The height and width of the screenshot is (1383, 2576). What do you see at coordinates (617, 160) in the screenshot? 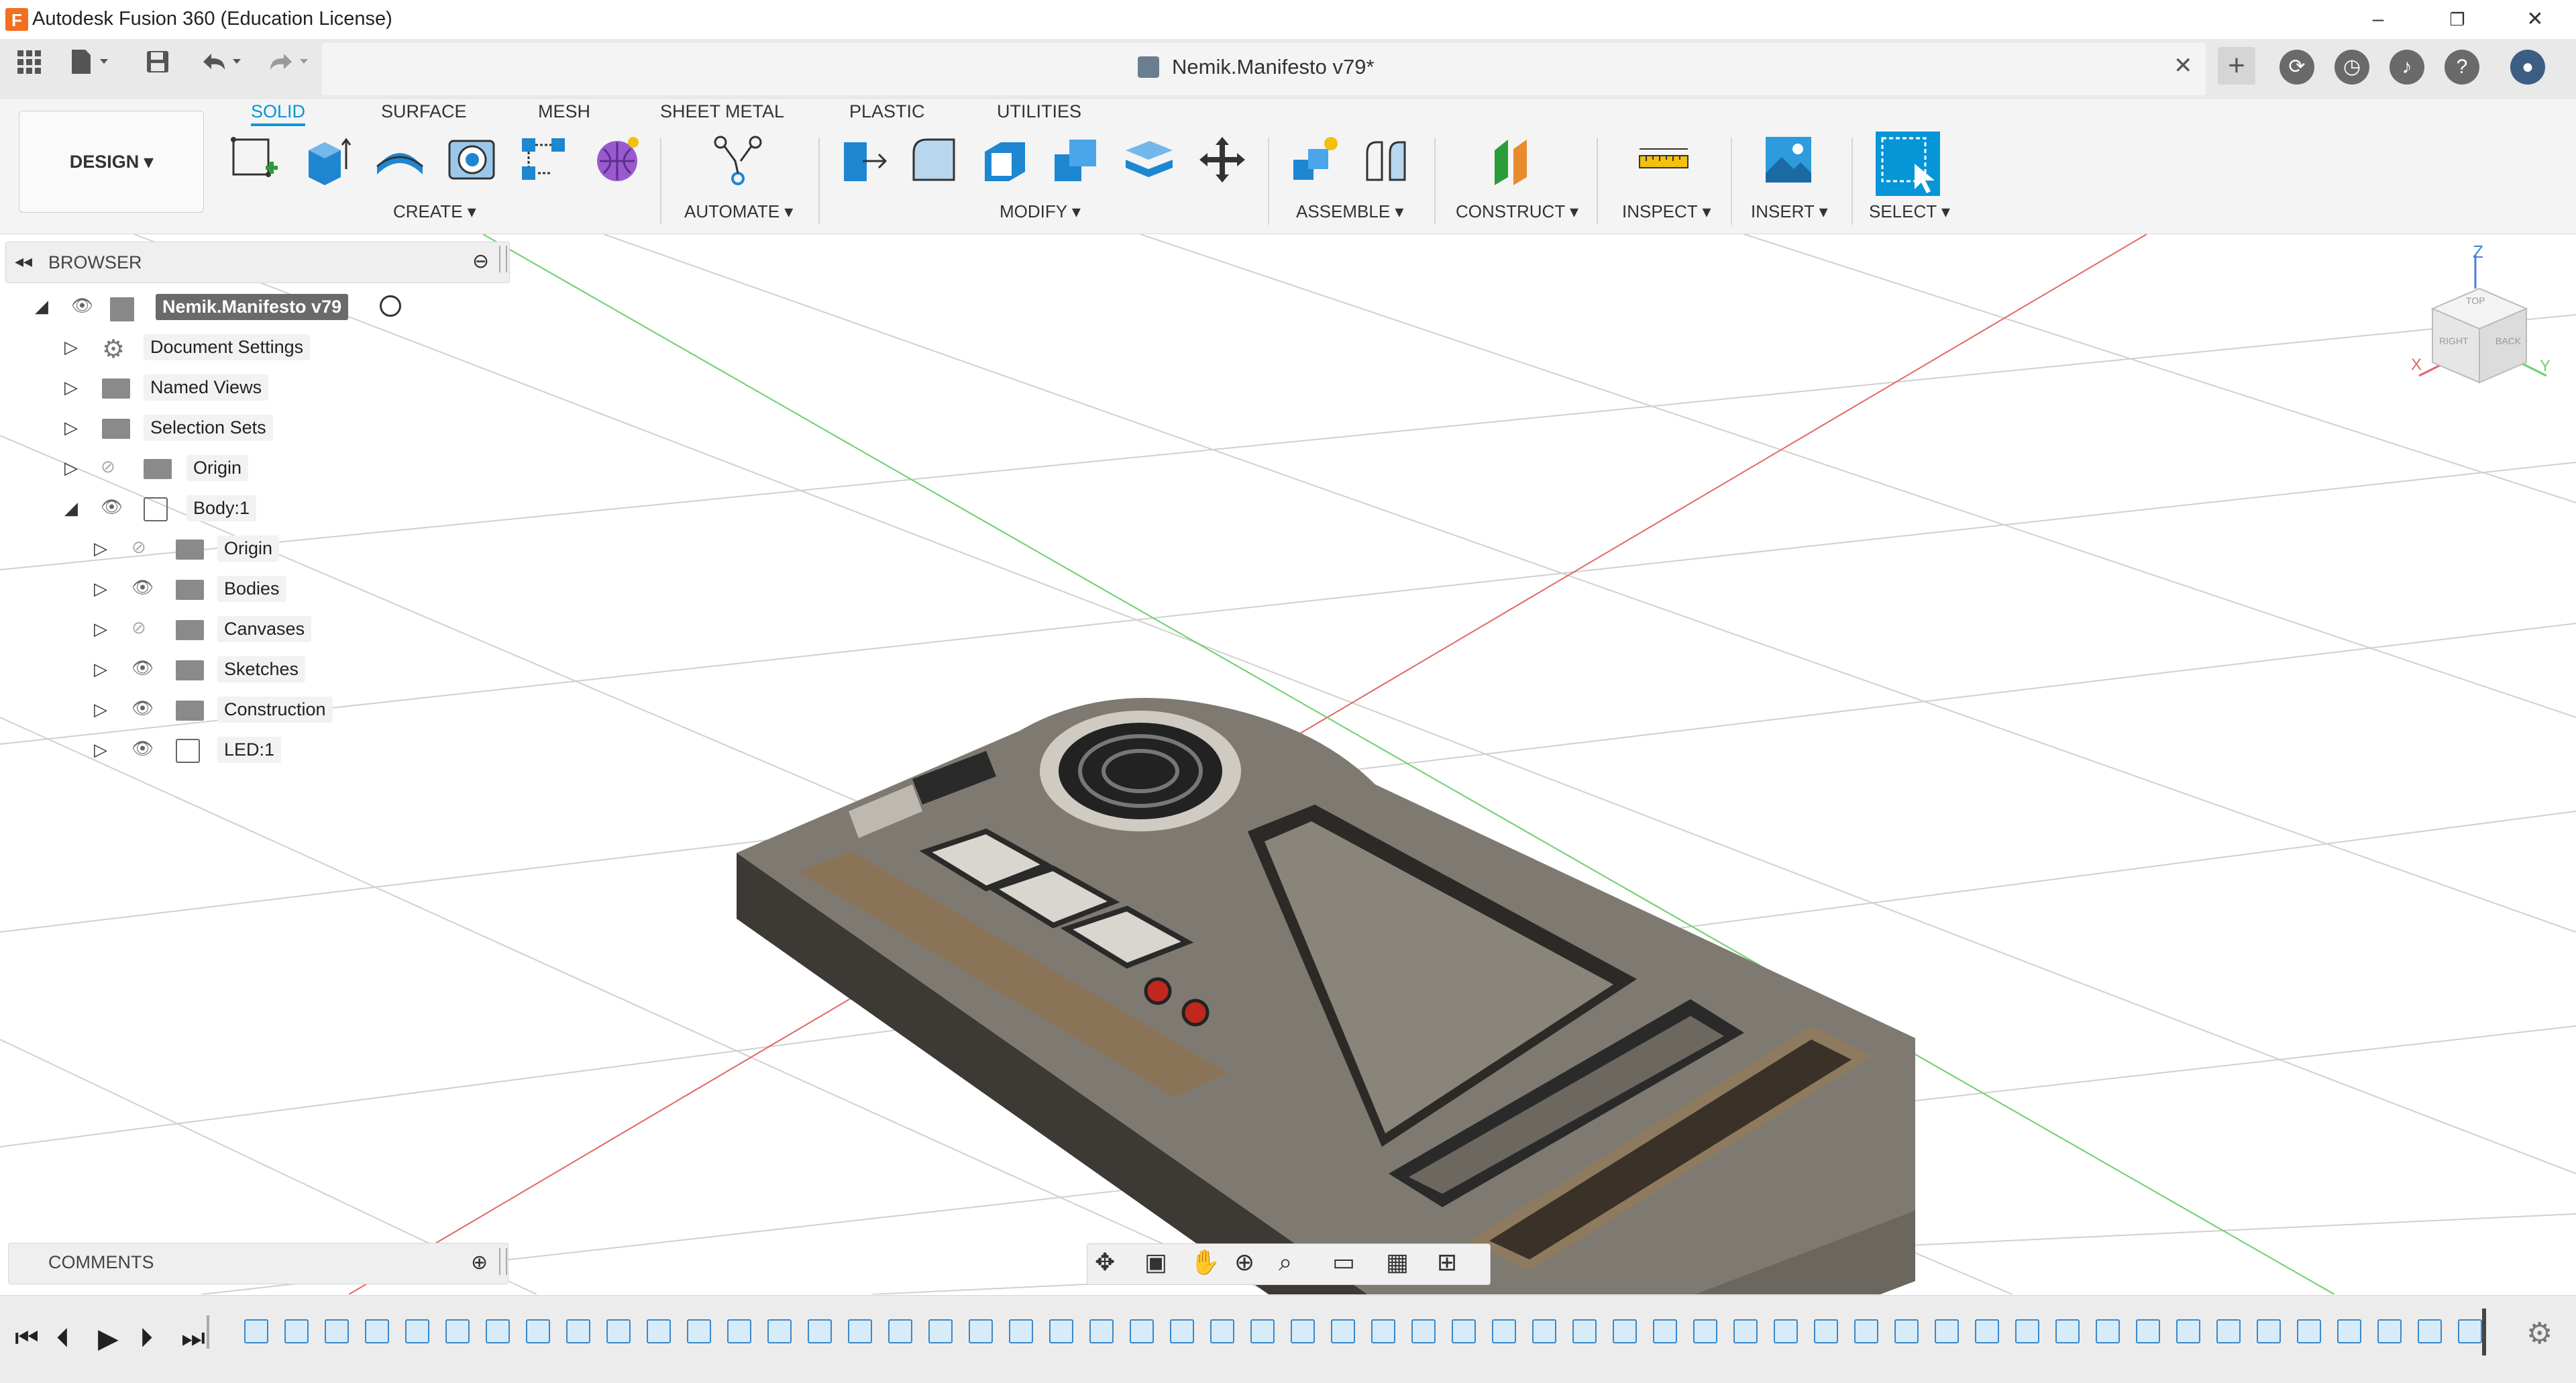
I see `create-form-icon` at bounding box center [617, 160].